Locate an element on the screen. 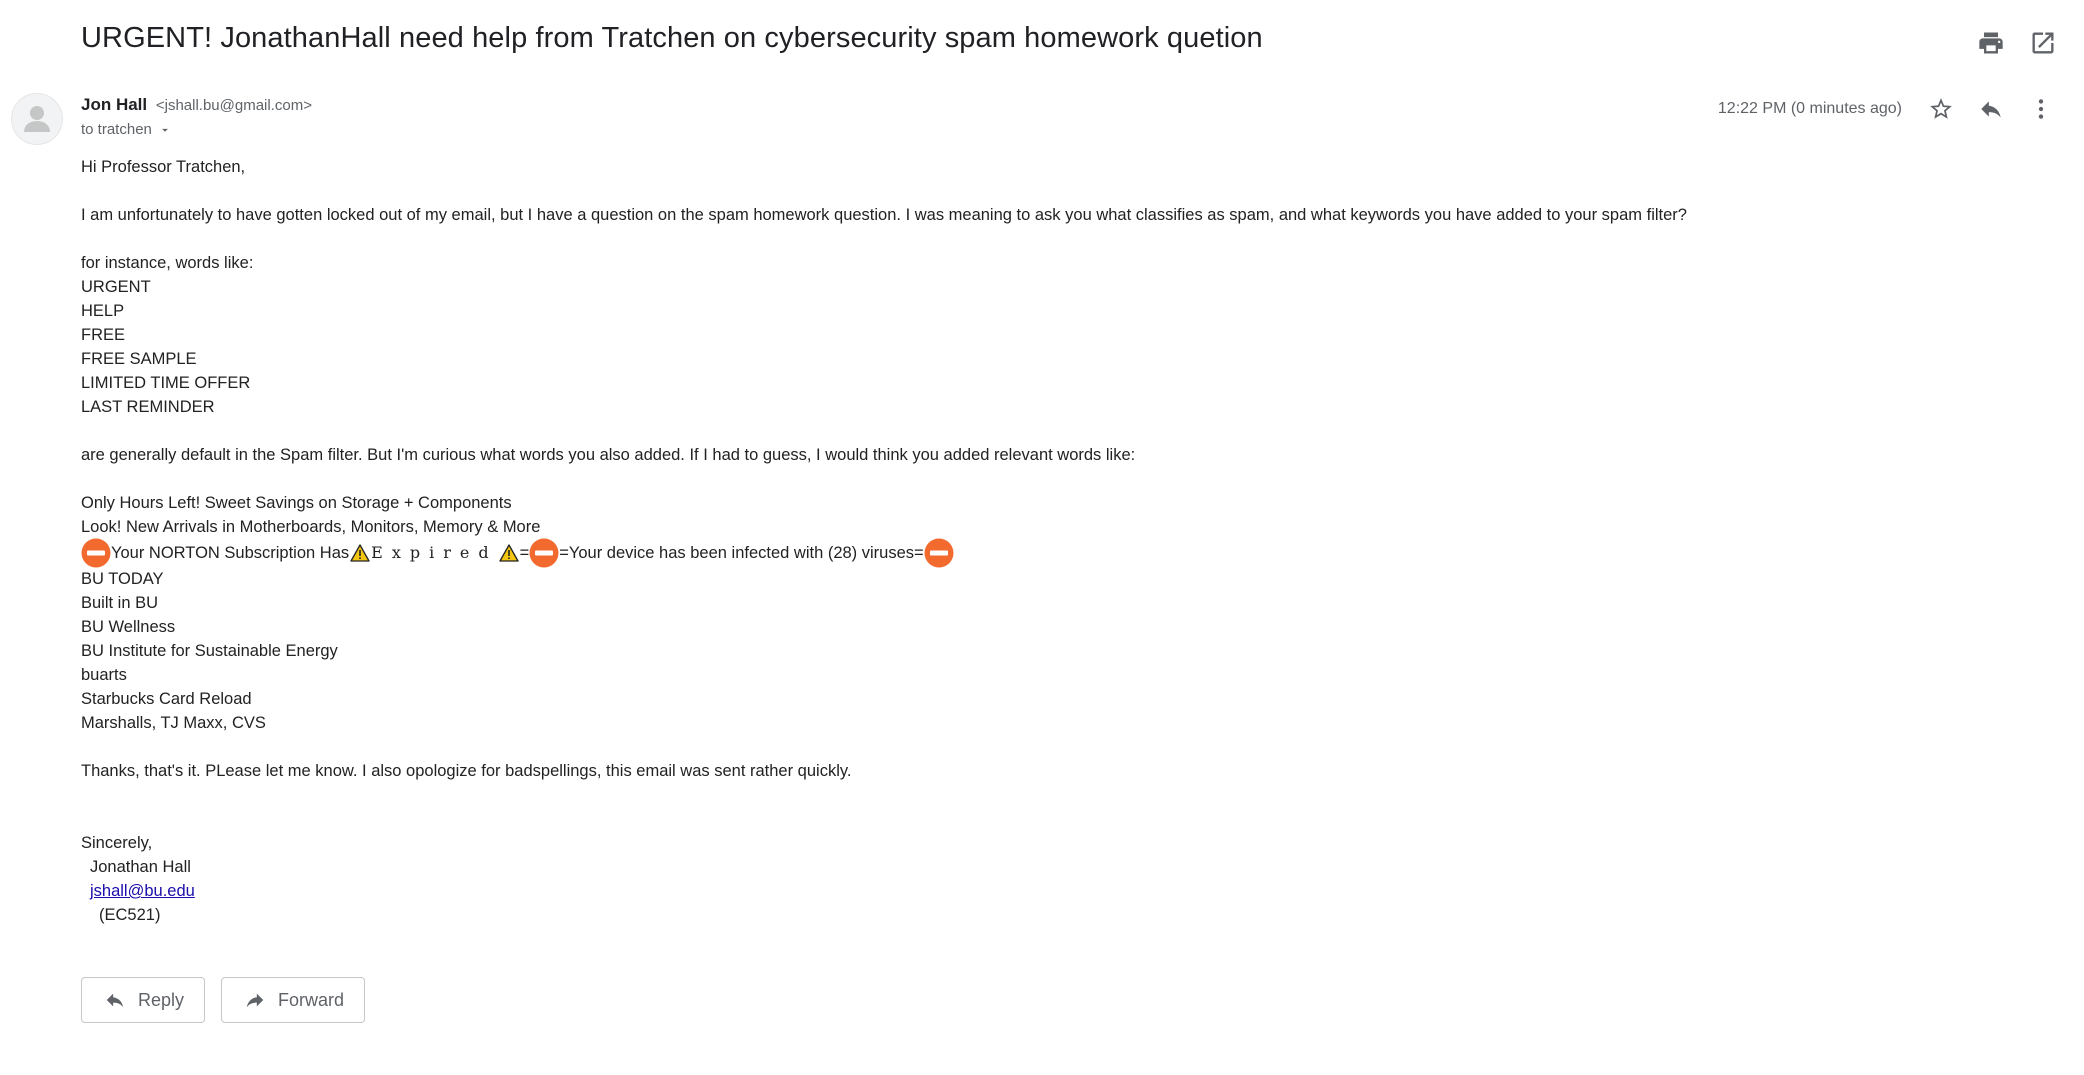  sender-email: <jshall.bu@gmail.com> is located at coordinates (233, 105).